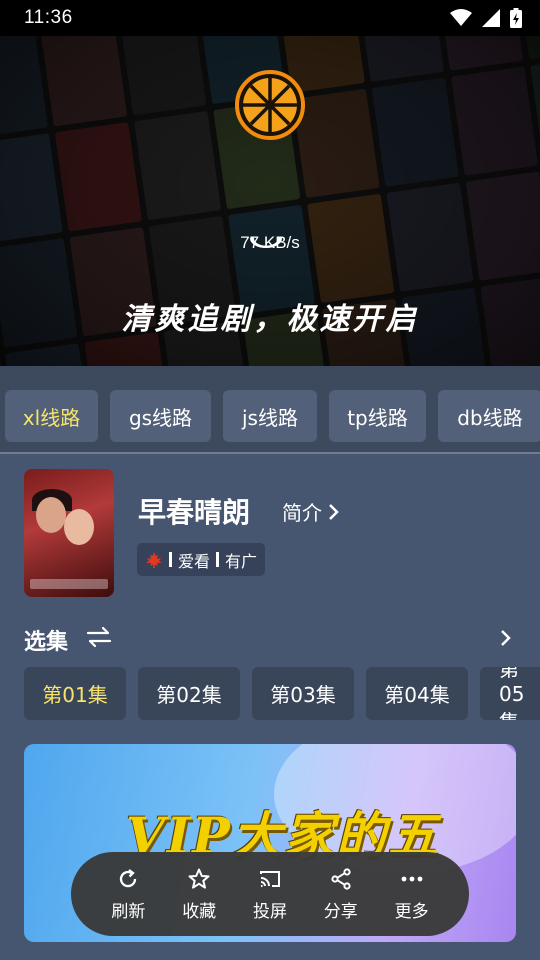  What do you see at coordinates (69, 533) in the screenshot?
I see `show-poster` at bounding box center [69, 533].